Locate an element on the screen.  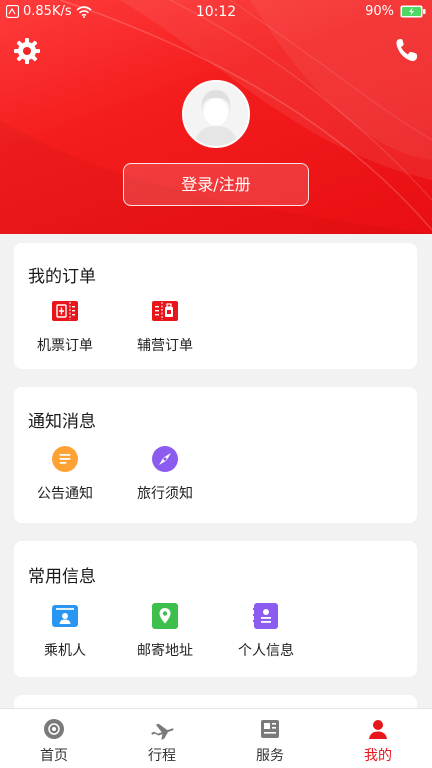
personal-info-item: 个人信息 is located at coordinates (266, 631).